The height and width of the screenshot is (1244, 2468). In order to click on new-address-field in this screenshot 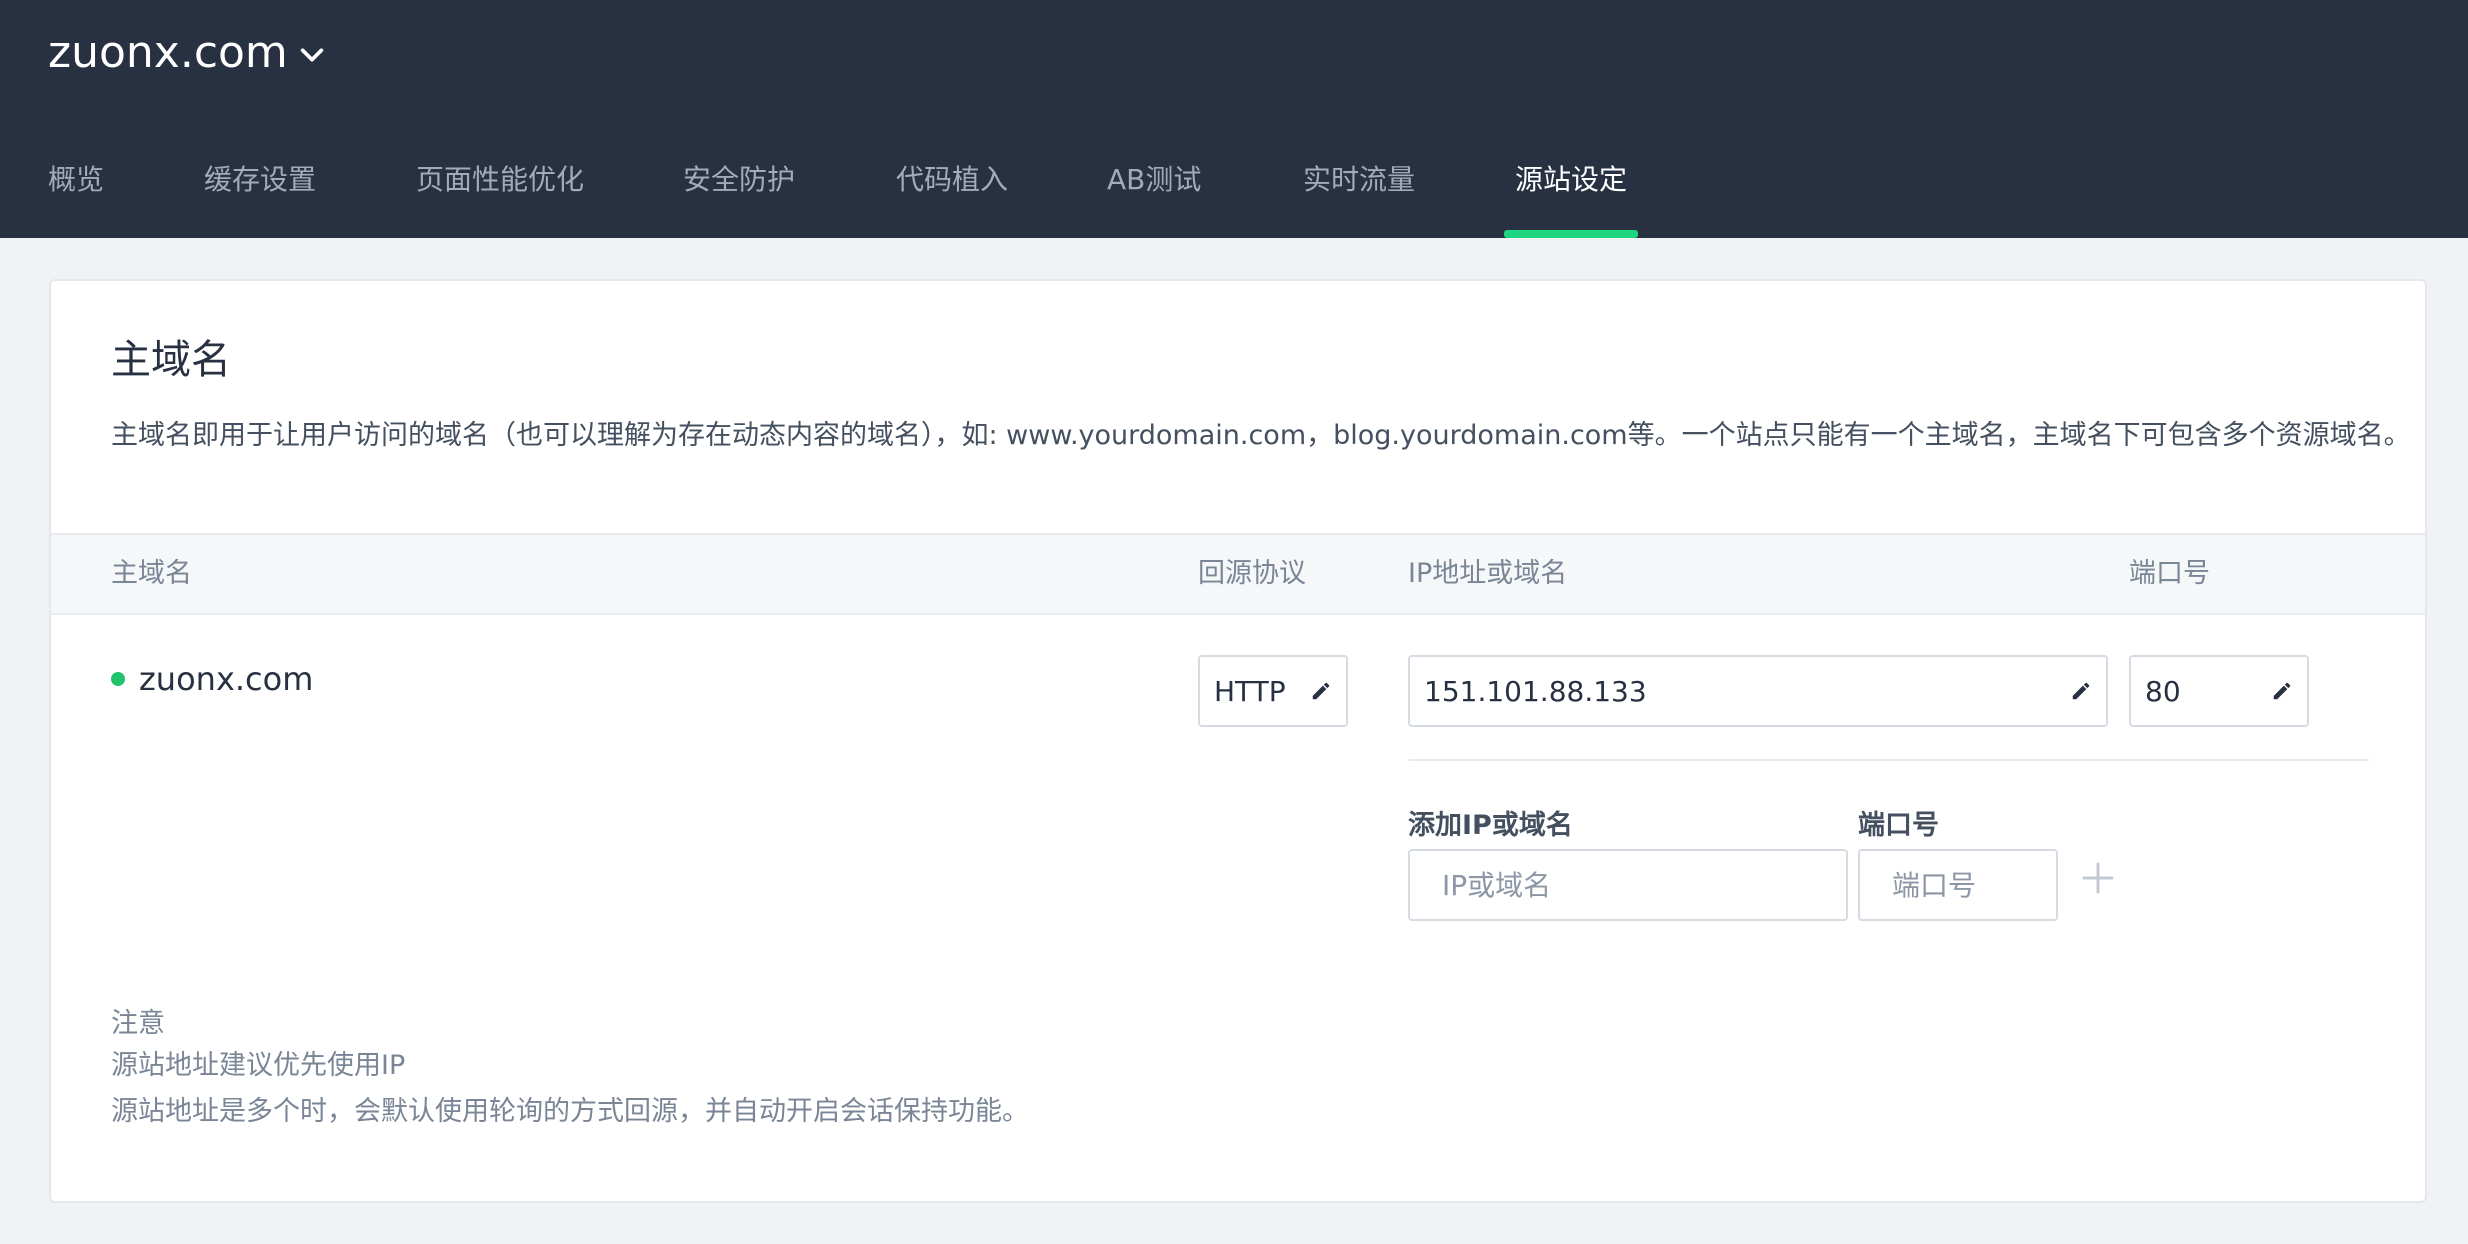, I will do `click(1628, 885)`.